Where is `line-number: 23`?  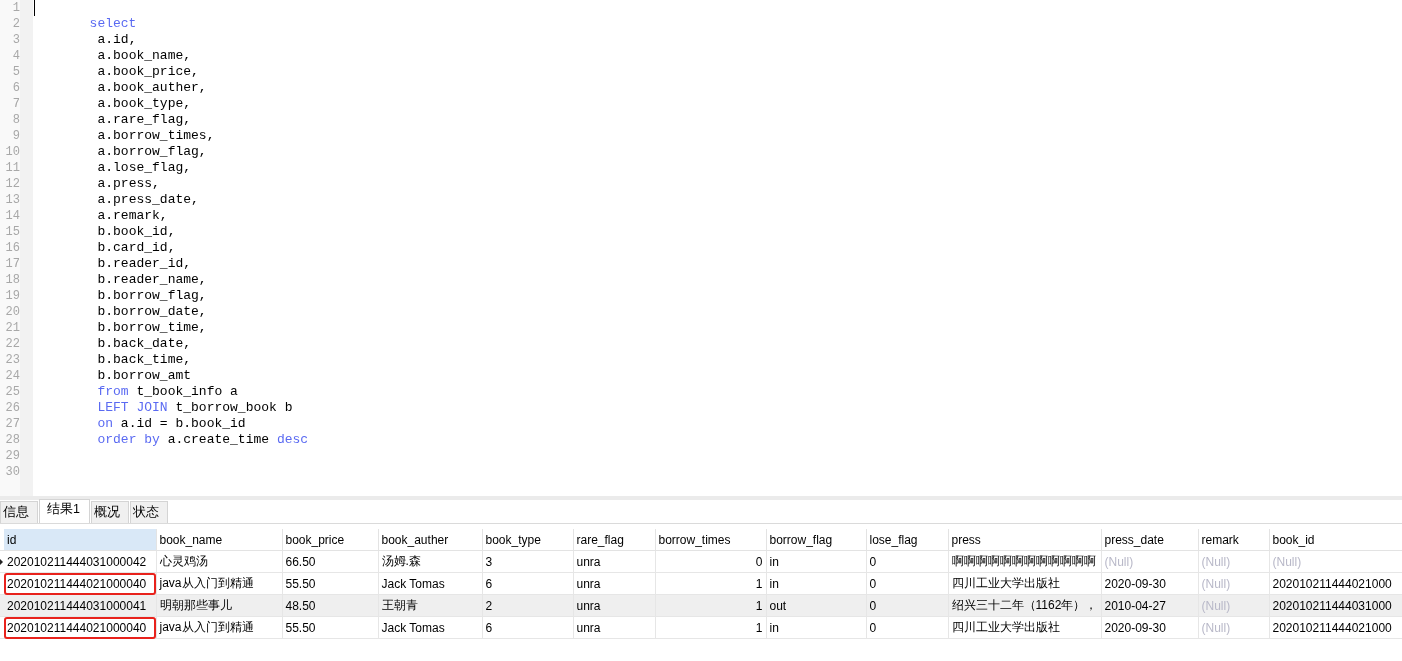 line-number: 23 is located at coordinates (12, 360).